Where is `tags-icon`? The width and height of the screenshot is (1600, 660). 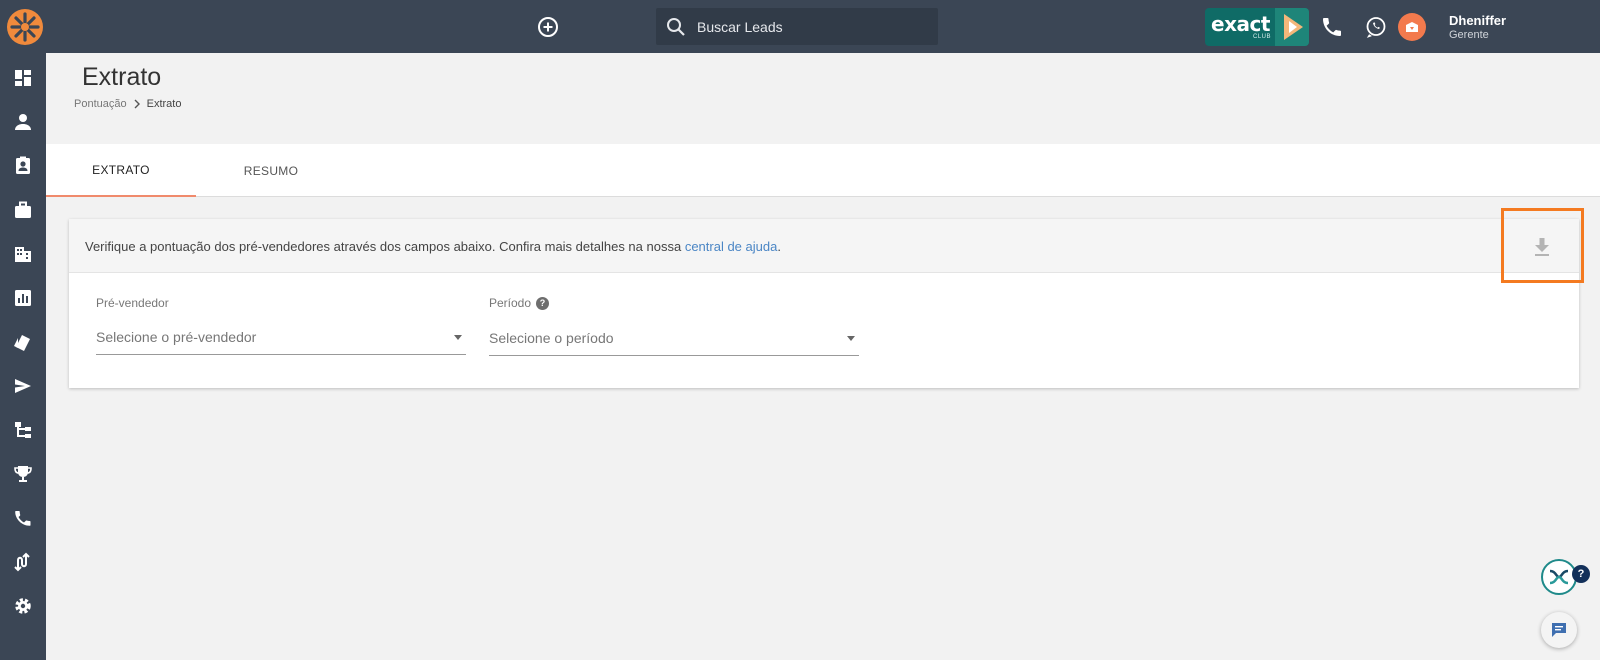 tags-icon is located at coordinates (23, 342).